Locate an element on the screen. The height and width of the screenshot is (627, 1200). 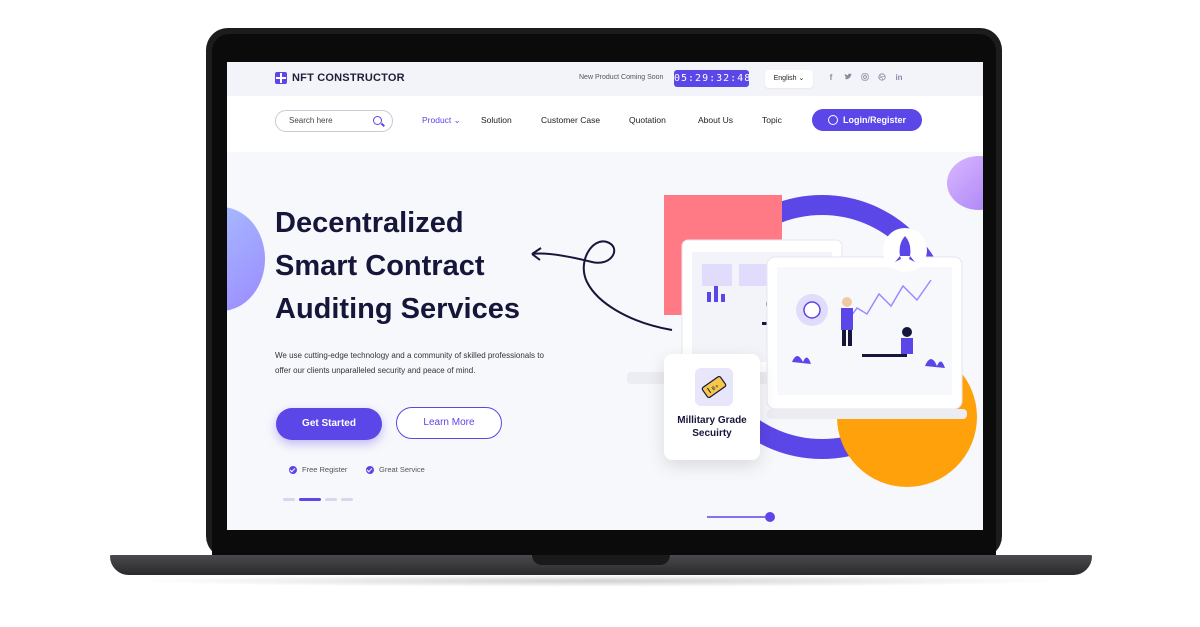
logo: NFT CONSTRUCTOR is located at coordinates (340, 78).